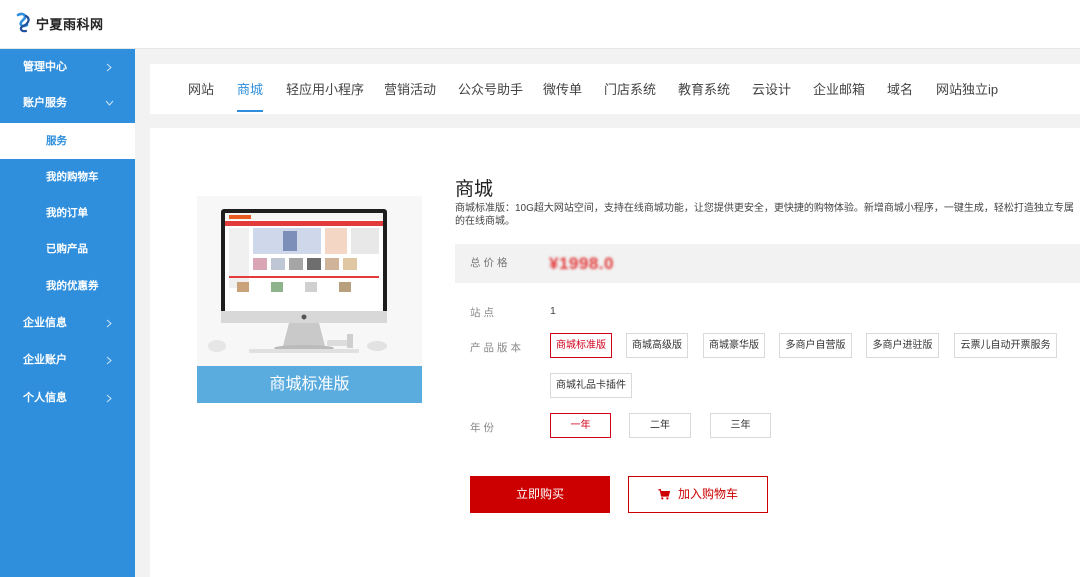 This screenshot has height=577, width=1080. Describe the element at coordinates (45, 67) in the screenshot. I see `sidebar-item-label: 管理中心` at that location.